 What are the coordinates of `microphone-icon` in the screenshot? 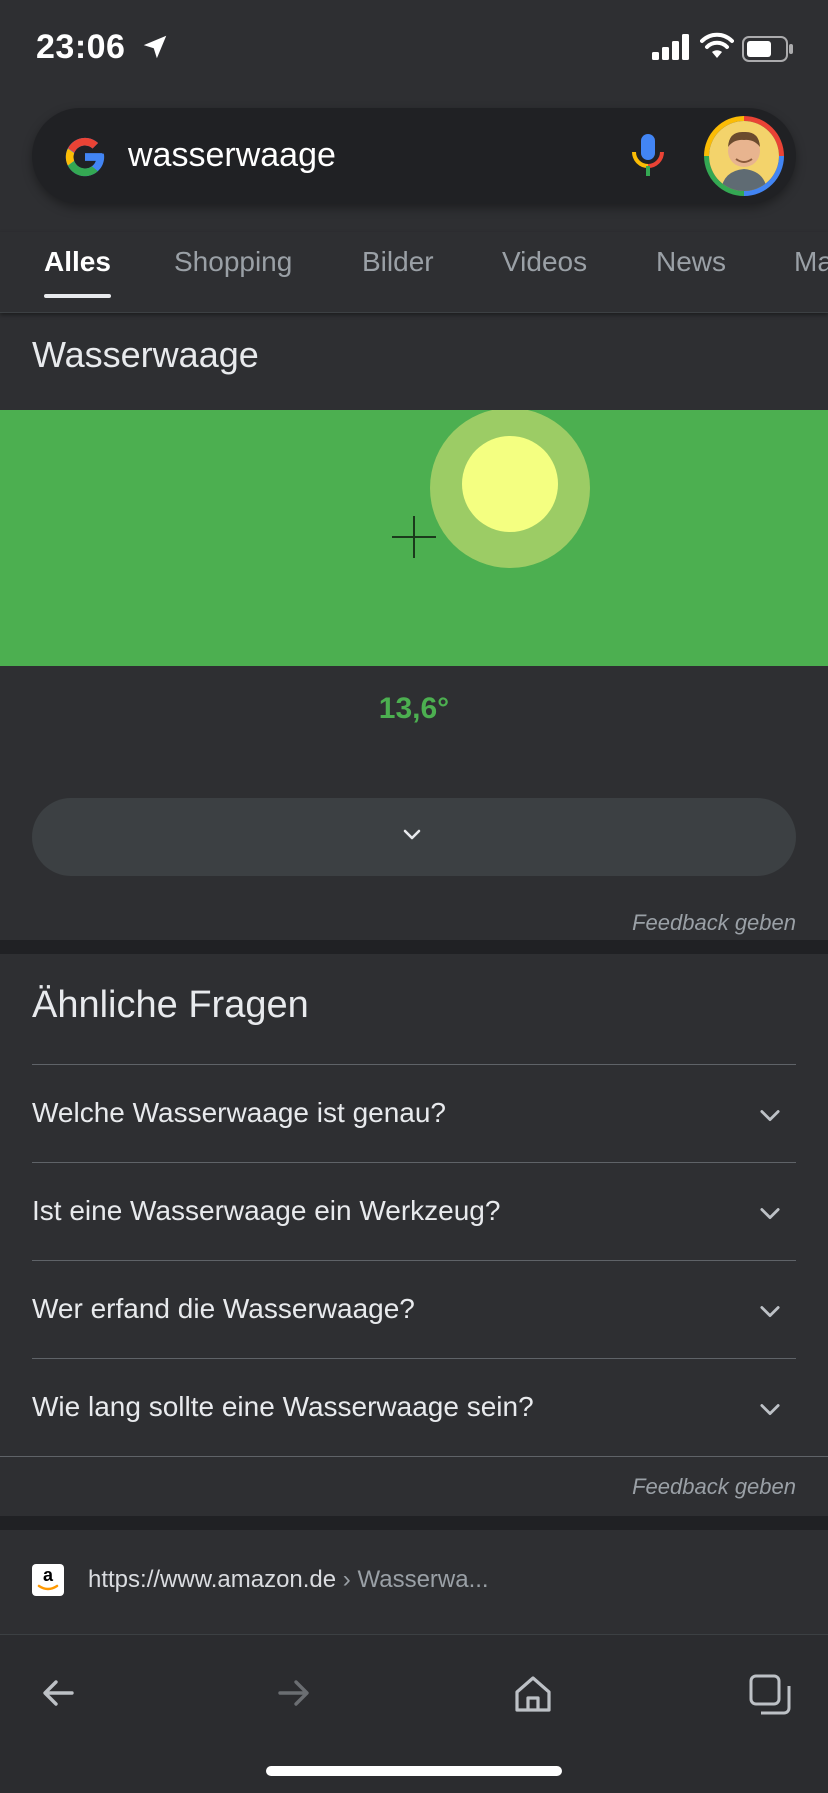 It's located at (648, 158).